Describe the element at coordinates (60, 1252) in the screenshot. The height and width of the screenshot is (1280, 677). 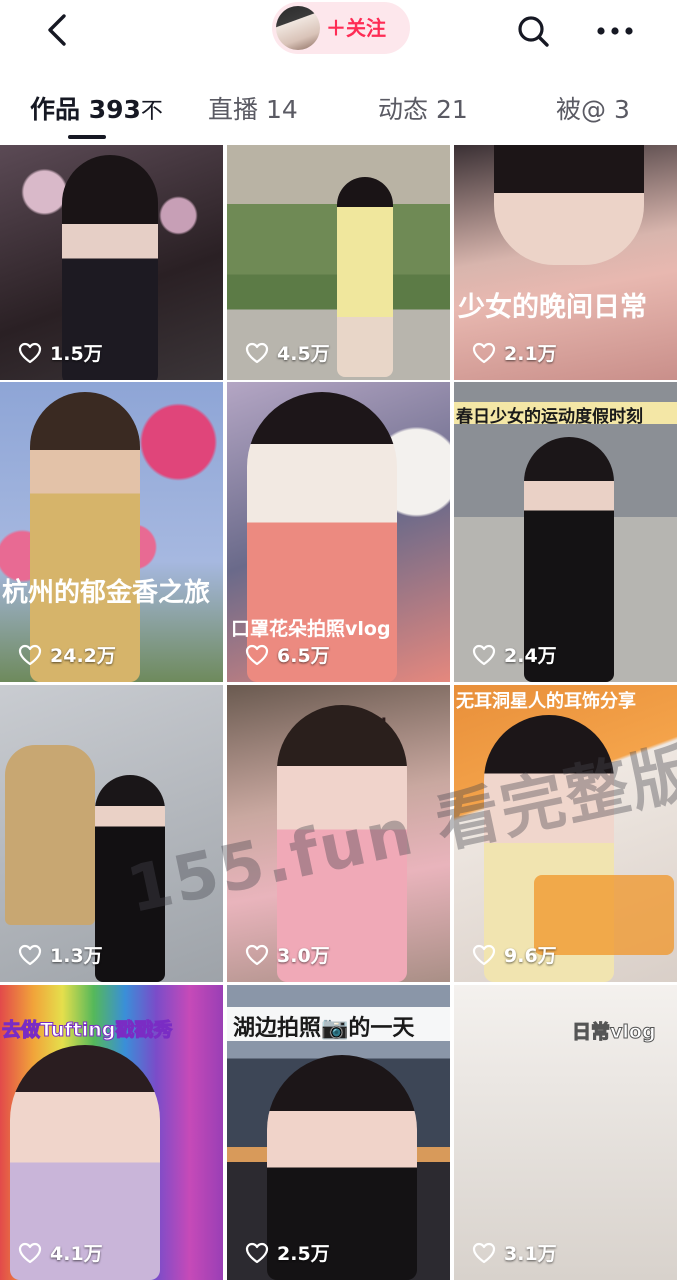
I see `like-count: 4.1万` at that location.